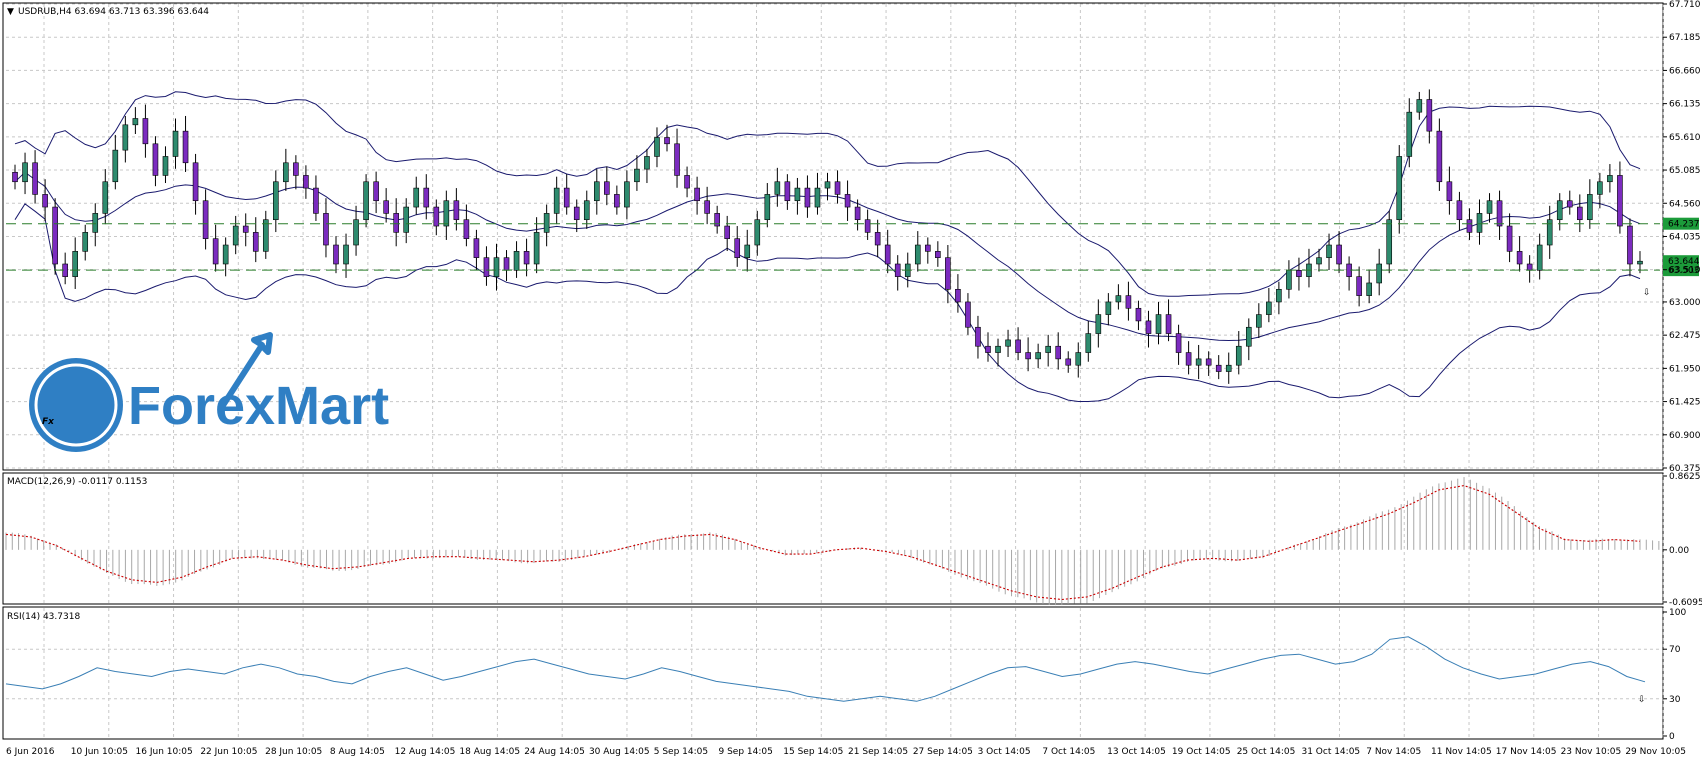 The image size is (1702, 766). What do you see at coordinates (1685, 477) in the screenshot?
I see `macd-axis-label: 0.8625` at bounding box center [1685, 477].